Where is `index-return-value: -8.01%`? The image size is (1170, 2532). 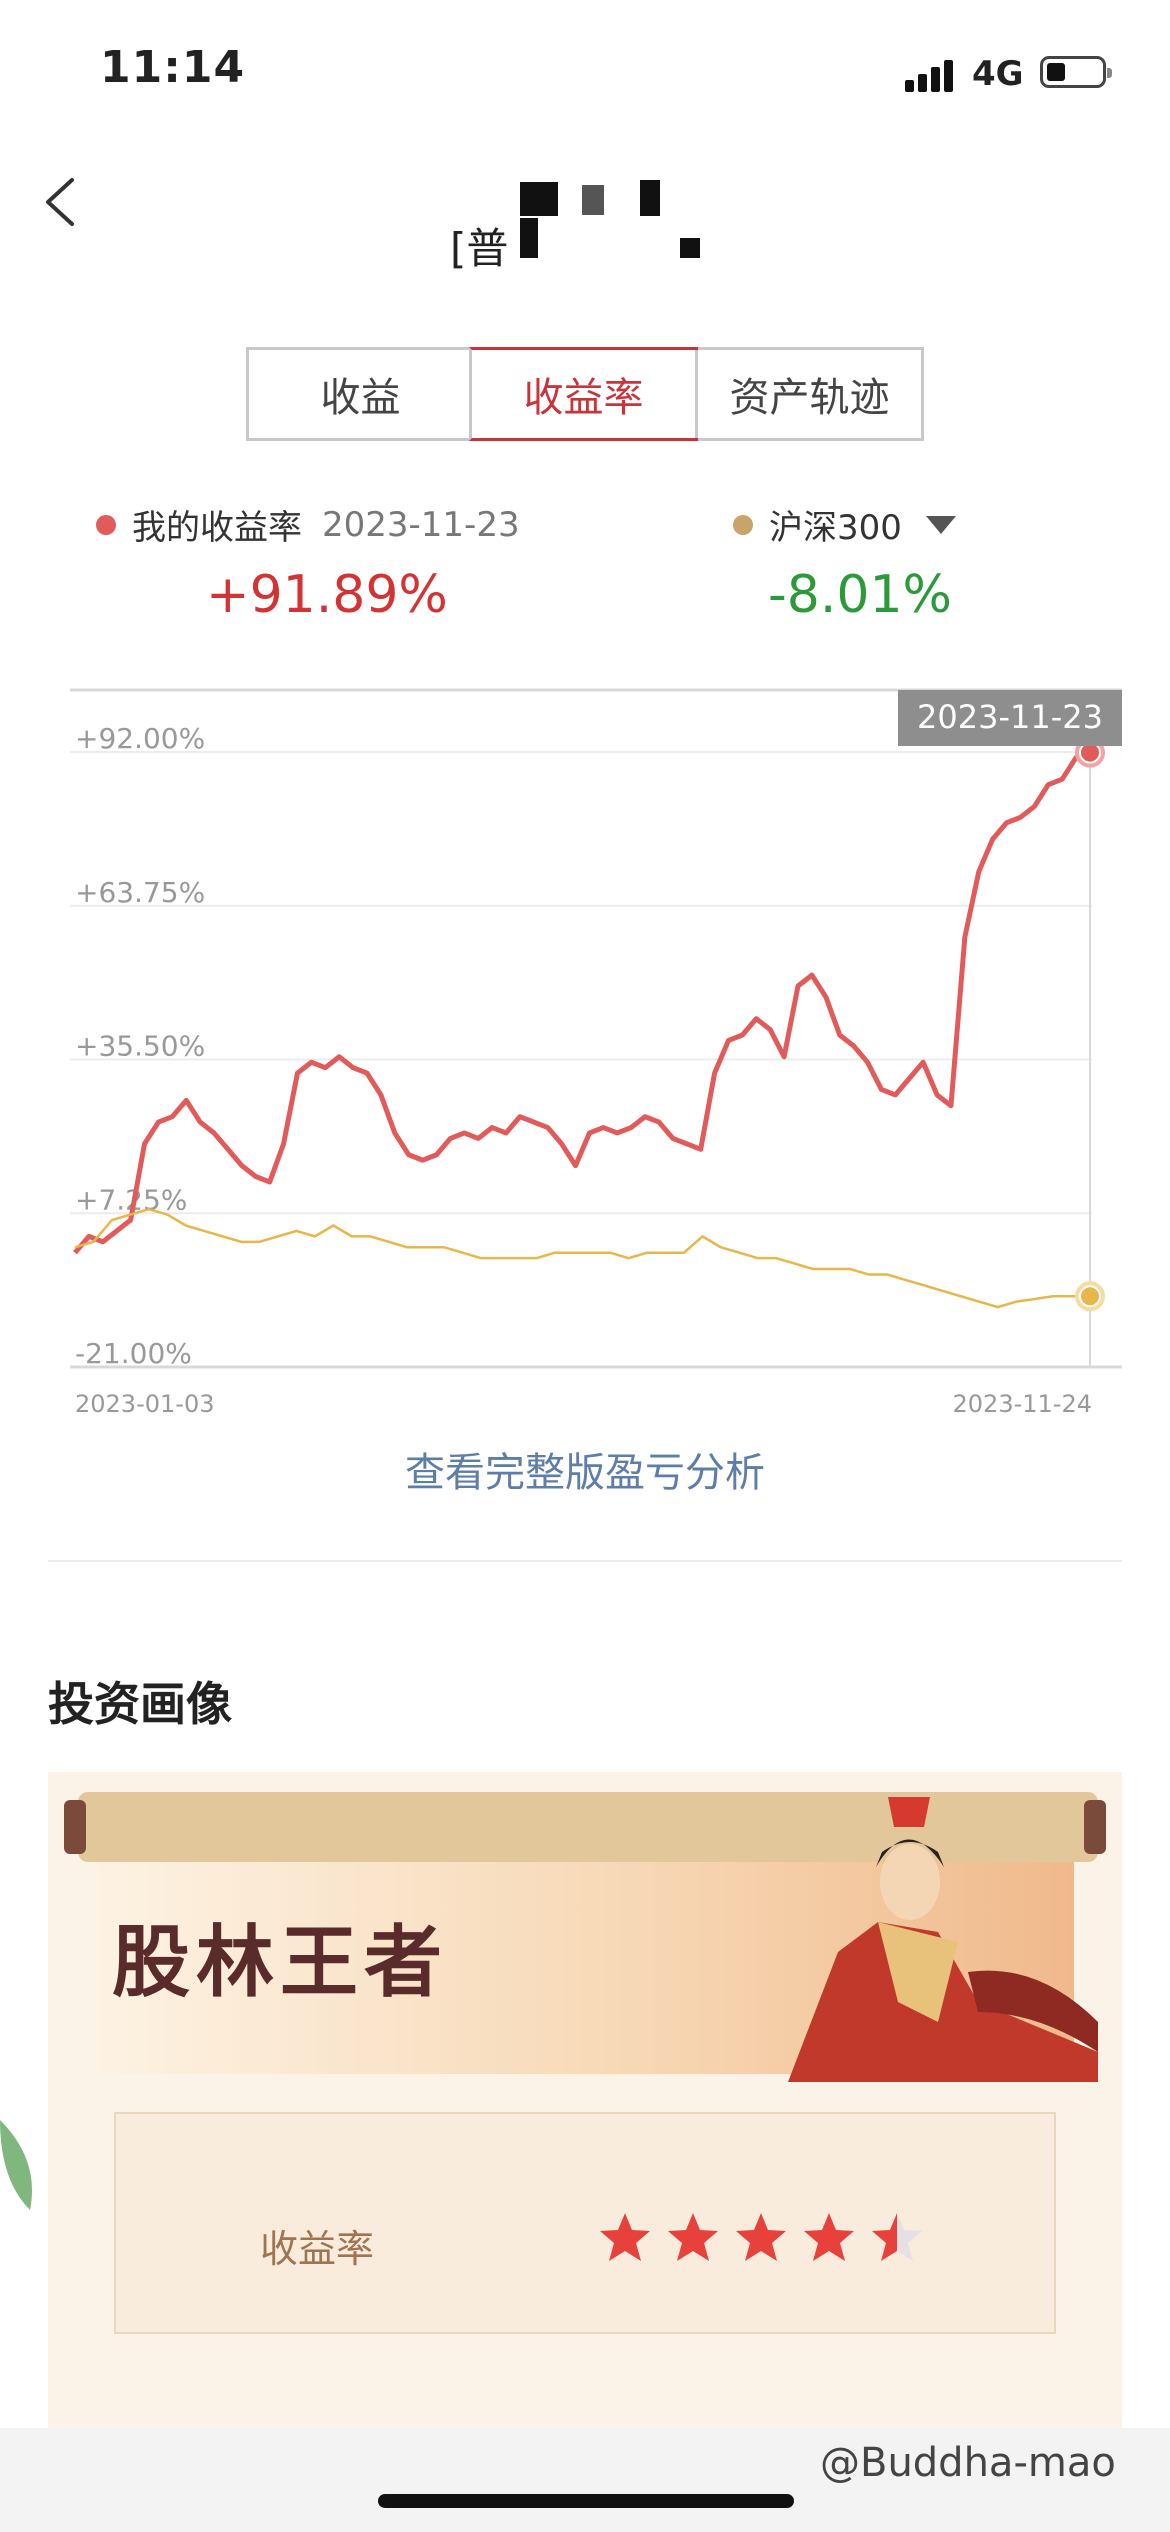 index-return-value: -8.01% is located at coordinates (860, 595).